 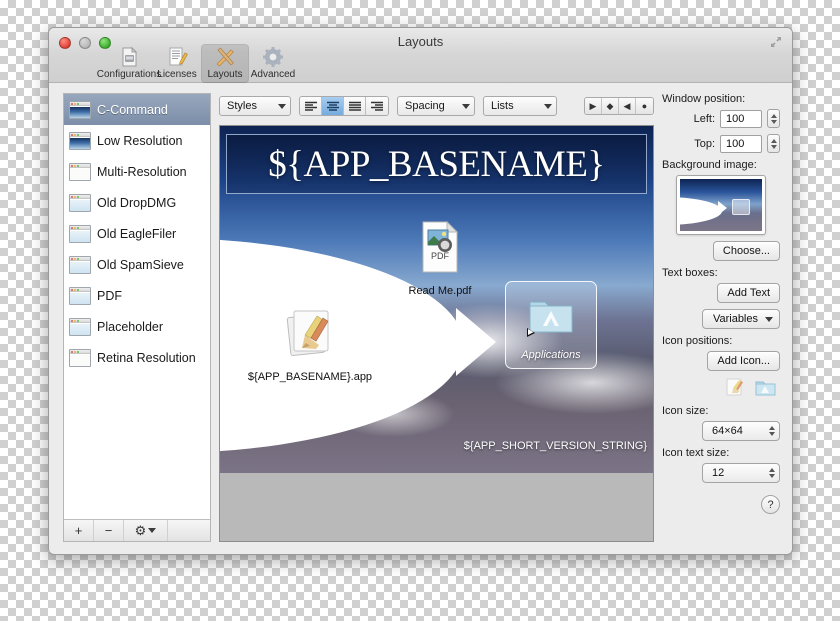 What do you see at coordinates (79, 530) in the screenshot?
I see `add-layout-button: +` at bounding box center [79, 530].